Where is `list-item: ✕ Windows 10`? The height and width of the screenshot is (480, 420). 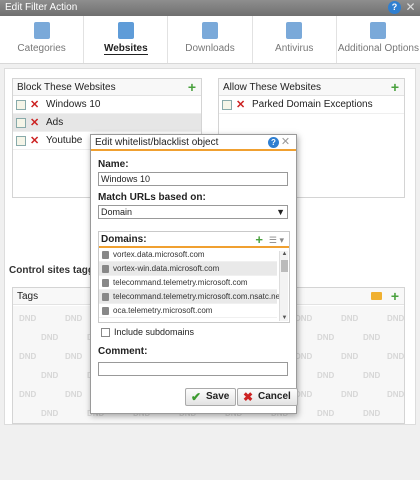 list-item: ✕ Windows 10 is located at coordinates (107, 105).